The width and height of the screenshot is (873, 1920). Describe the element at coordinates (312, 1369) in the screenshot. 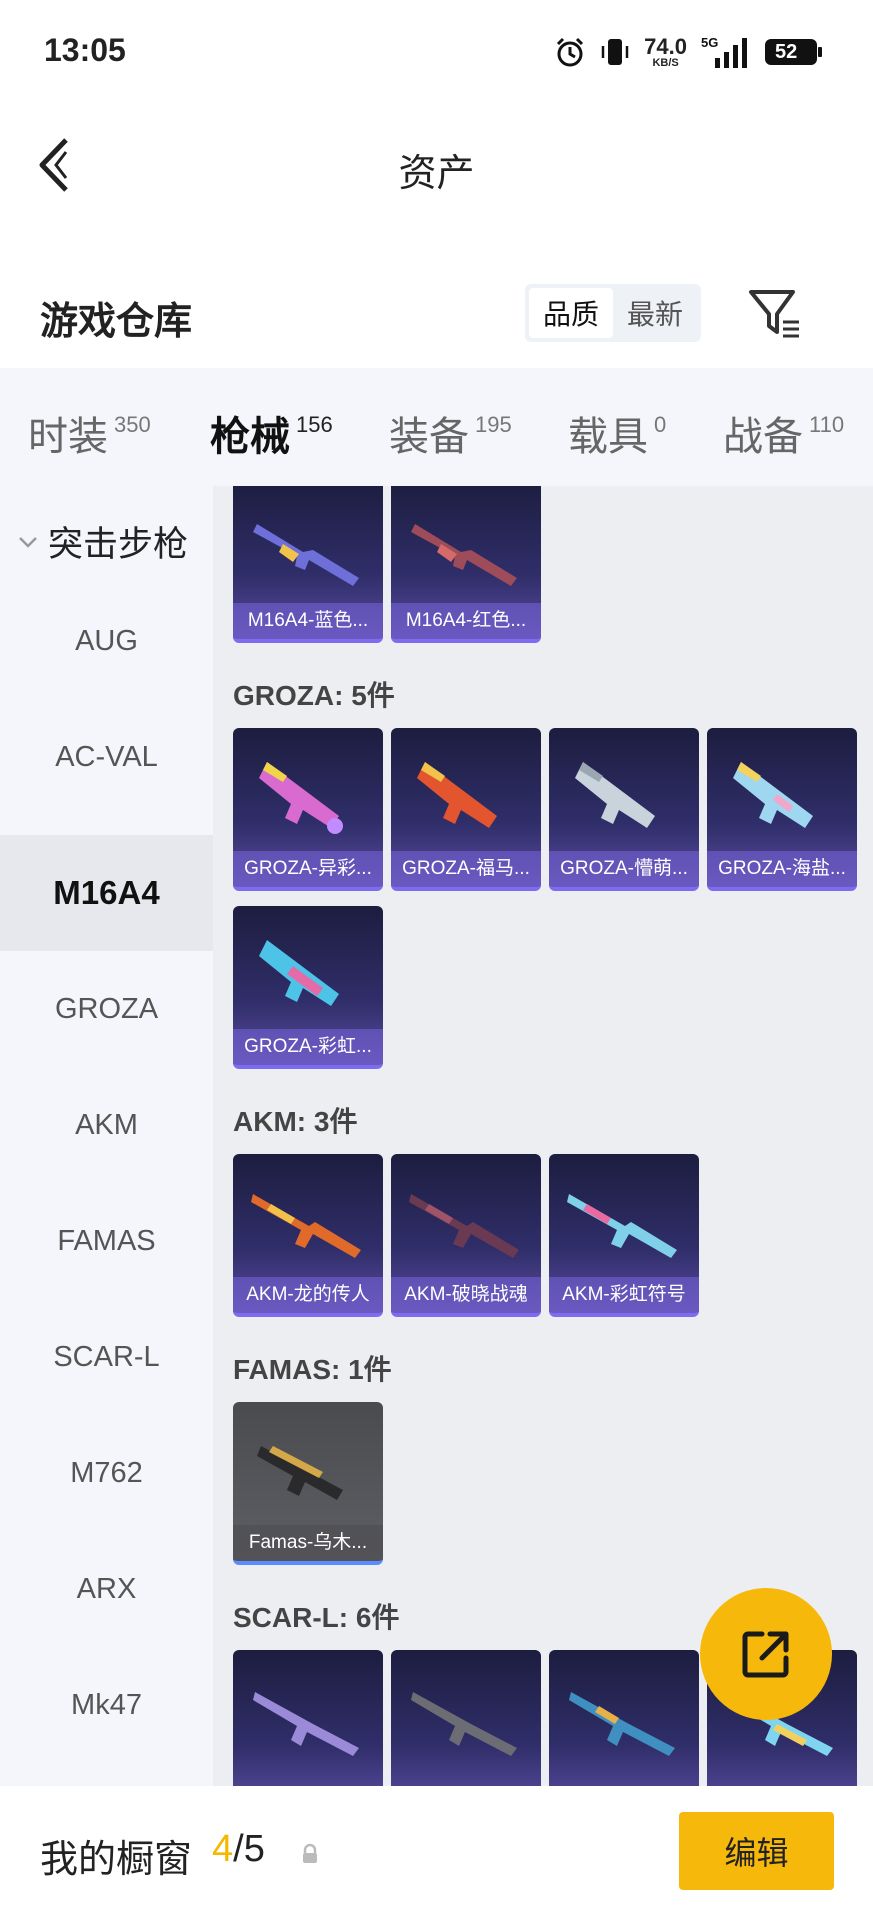

I see `section-title-famas: FAMAS: 1件` at that location.